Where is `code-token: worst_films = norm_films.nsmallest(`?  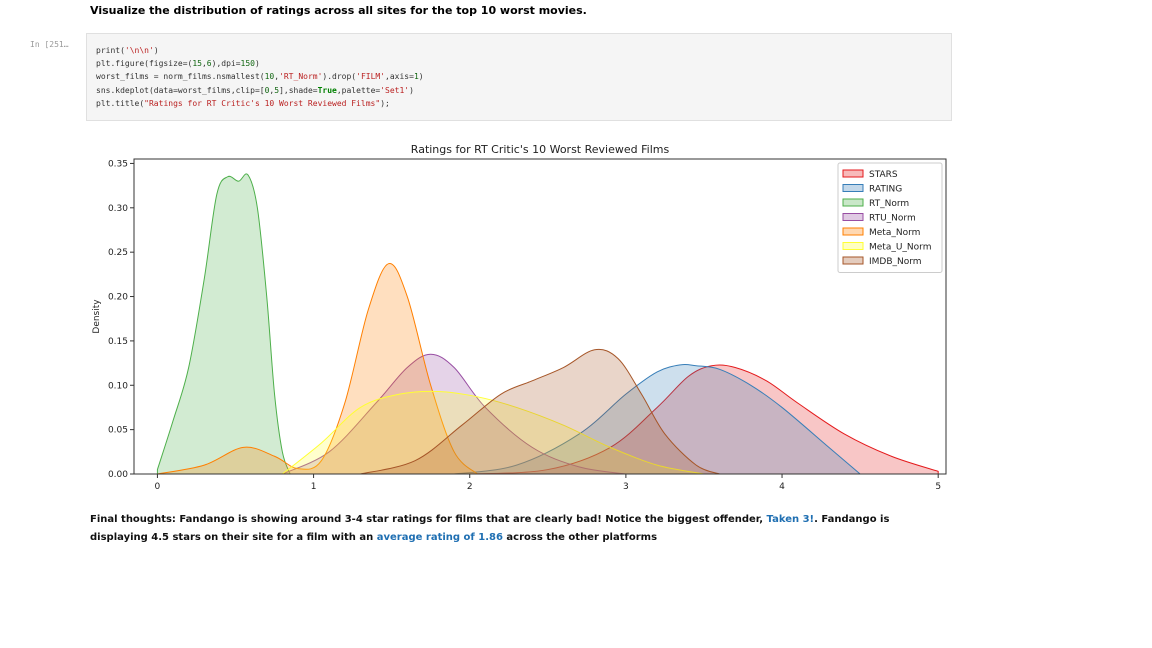
code-token: worst_films = norm_films.nsmallest( is located at coordinates (180, 77).